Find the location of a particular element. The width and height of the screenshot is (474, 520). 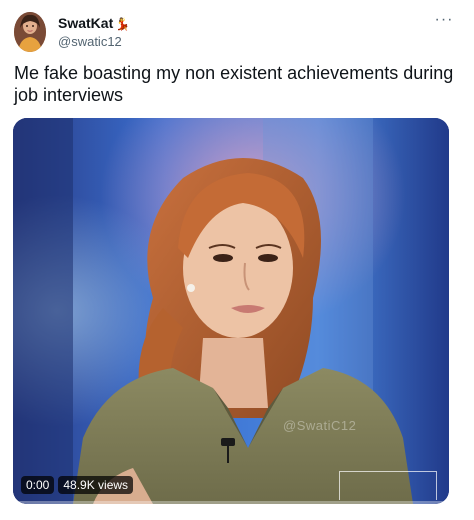

view-count: 48.9K views is located at coordinates (96, 485).